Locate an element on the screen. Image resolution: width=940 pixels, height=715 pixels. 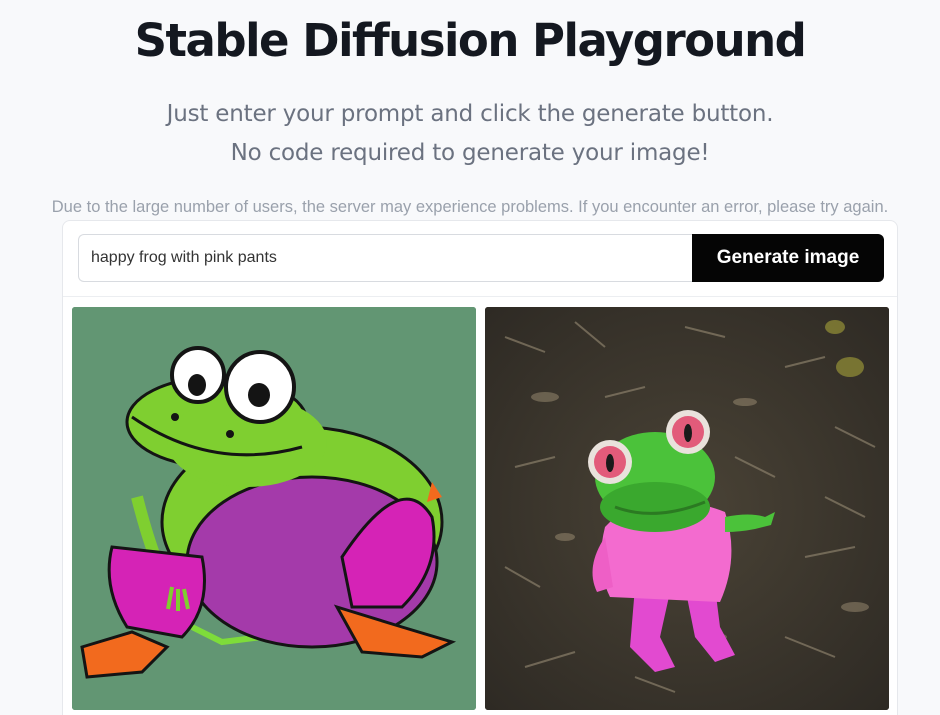
divider is located at coordinates (480, 296).